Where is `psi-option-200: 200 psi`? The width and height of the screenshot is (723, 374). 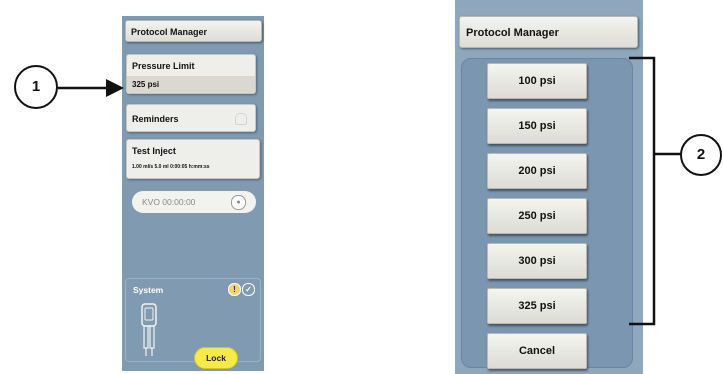 psi-option-200: 200 psi is located at coordinates (537, 171).